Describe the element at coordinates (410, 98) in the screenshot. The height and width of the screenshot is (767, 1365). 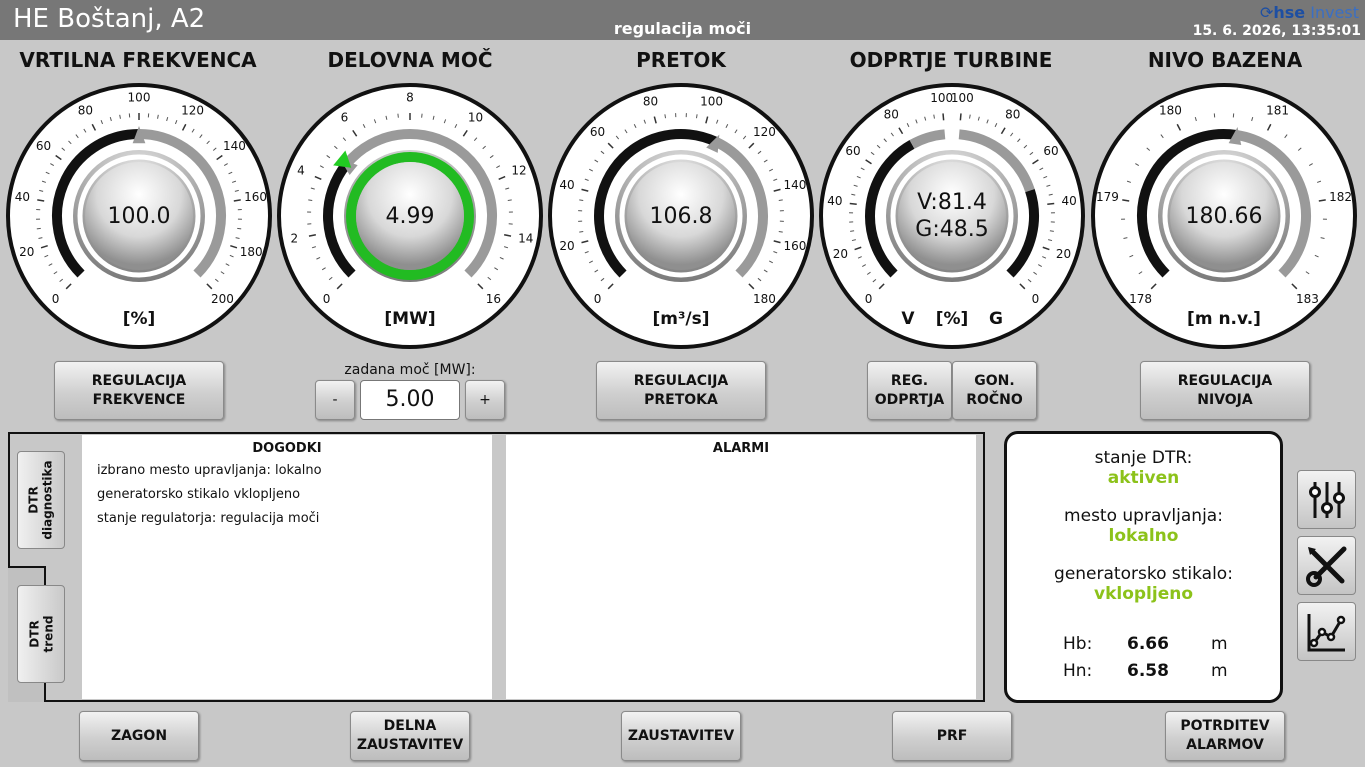
I see `gauge-tick-label: 8` at that location.